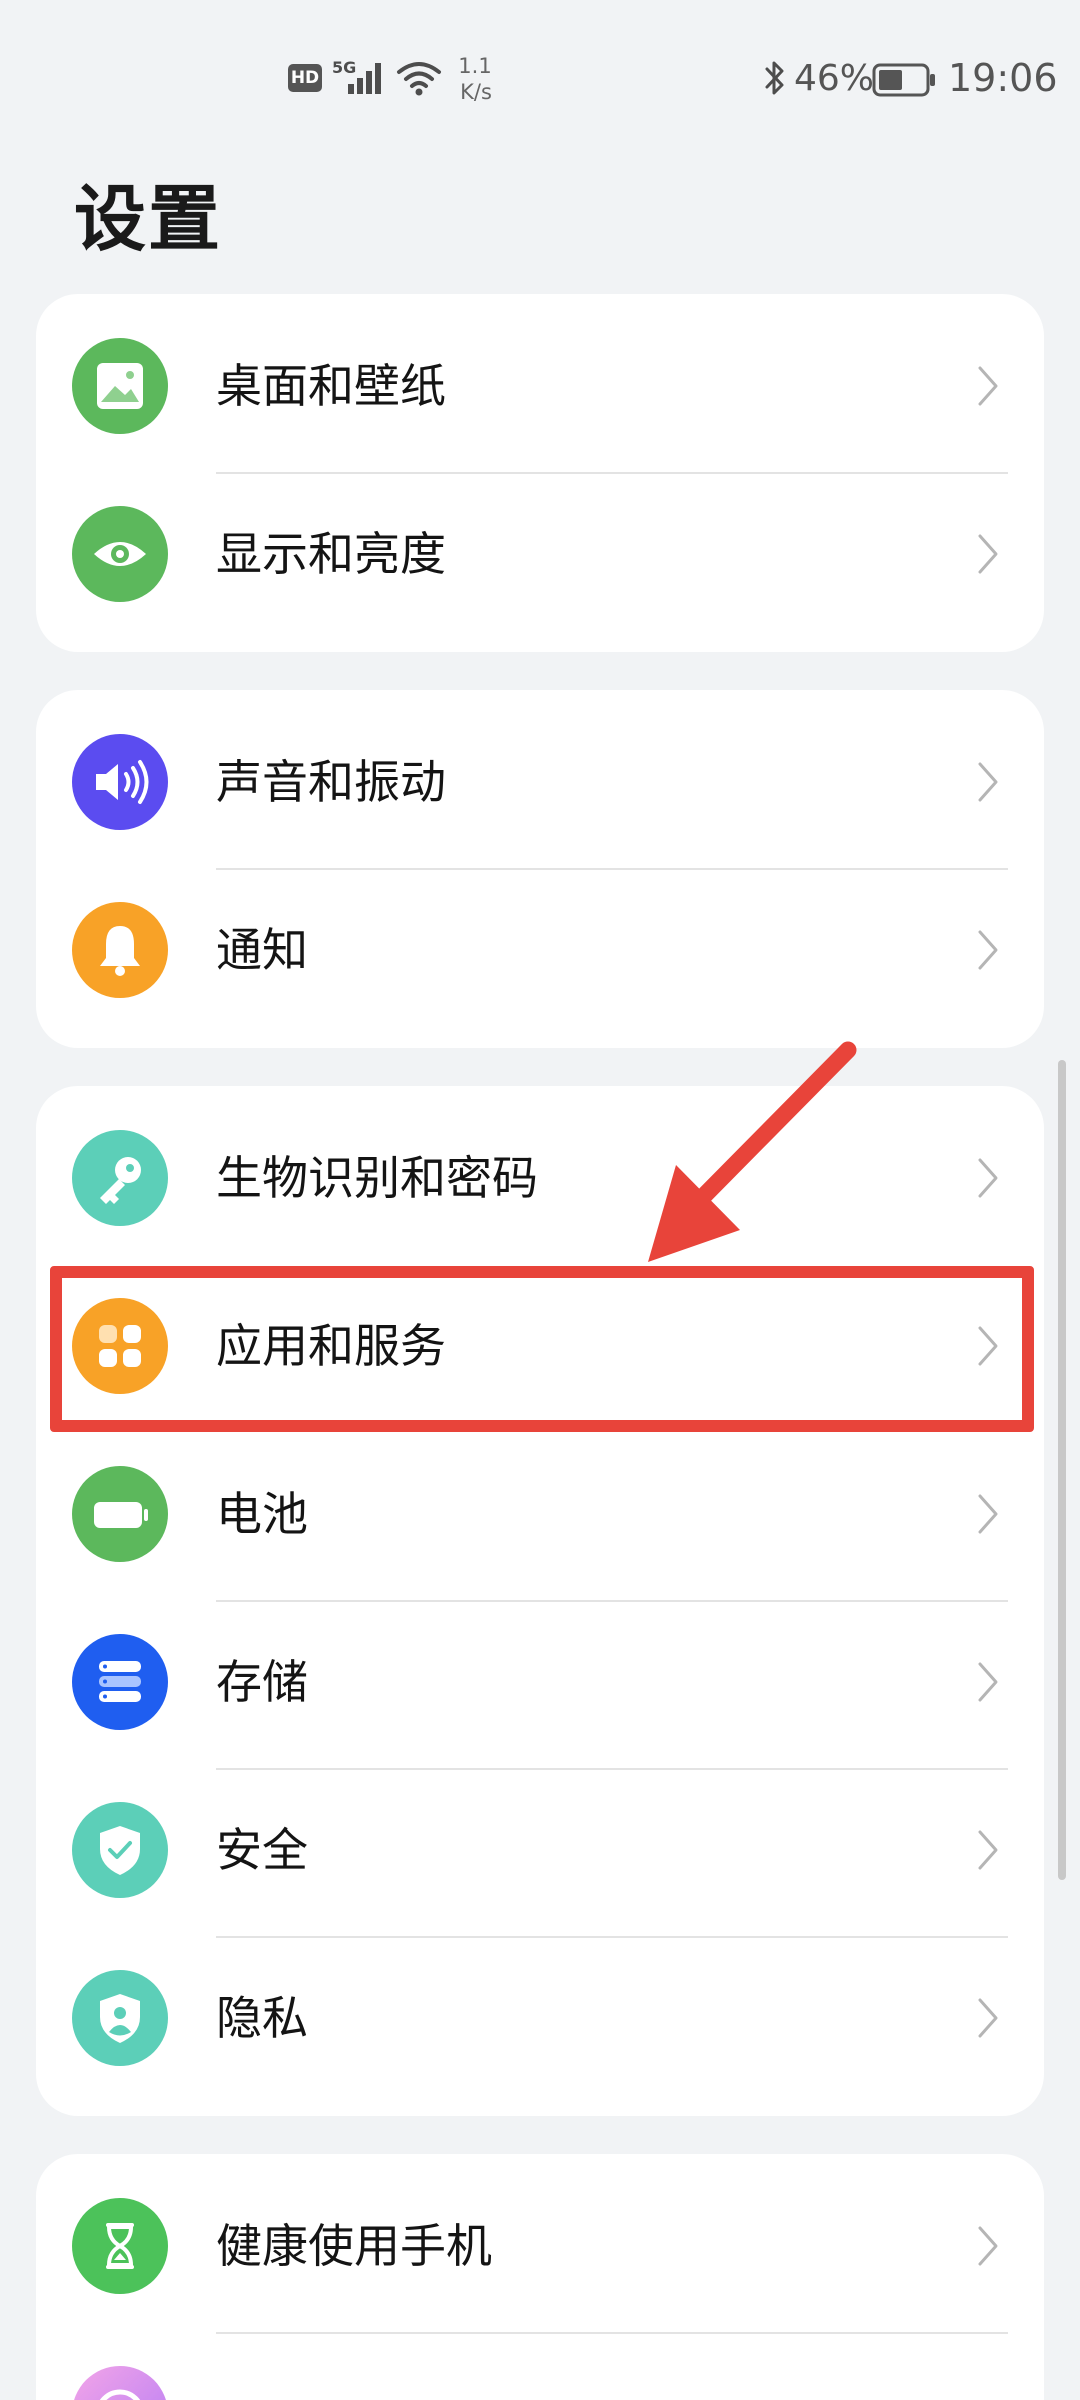  What do you see at coordinates (1062, 1470) in the screenshot?
I see `scrollbar` at bounding box center [1062, 1470].